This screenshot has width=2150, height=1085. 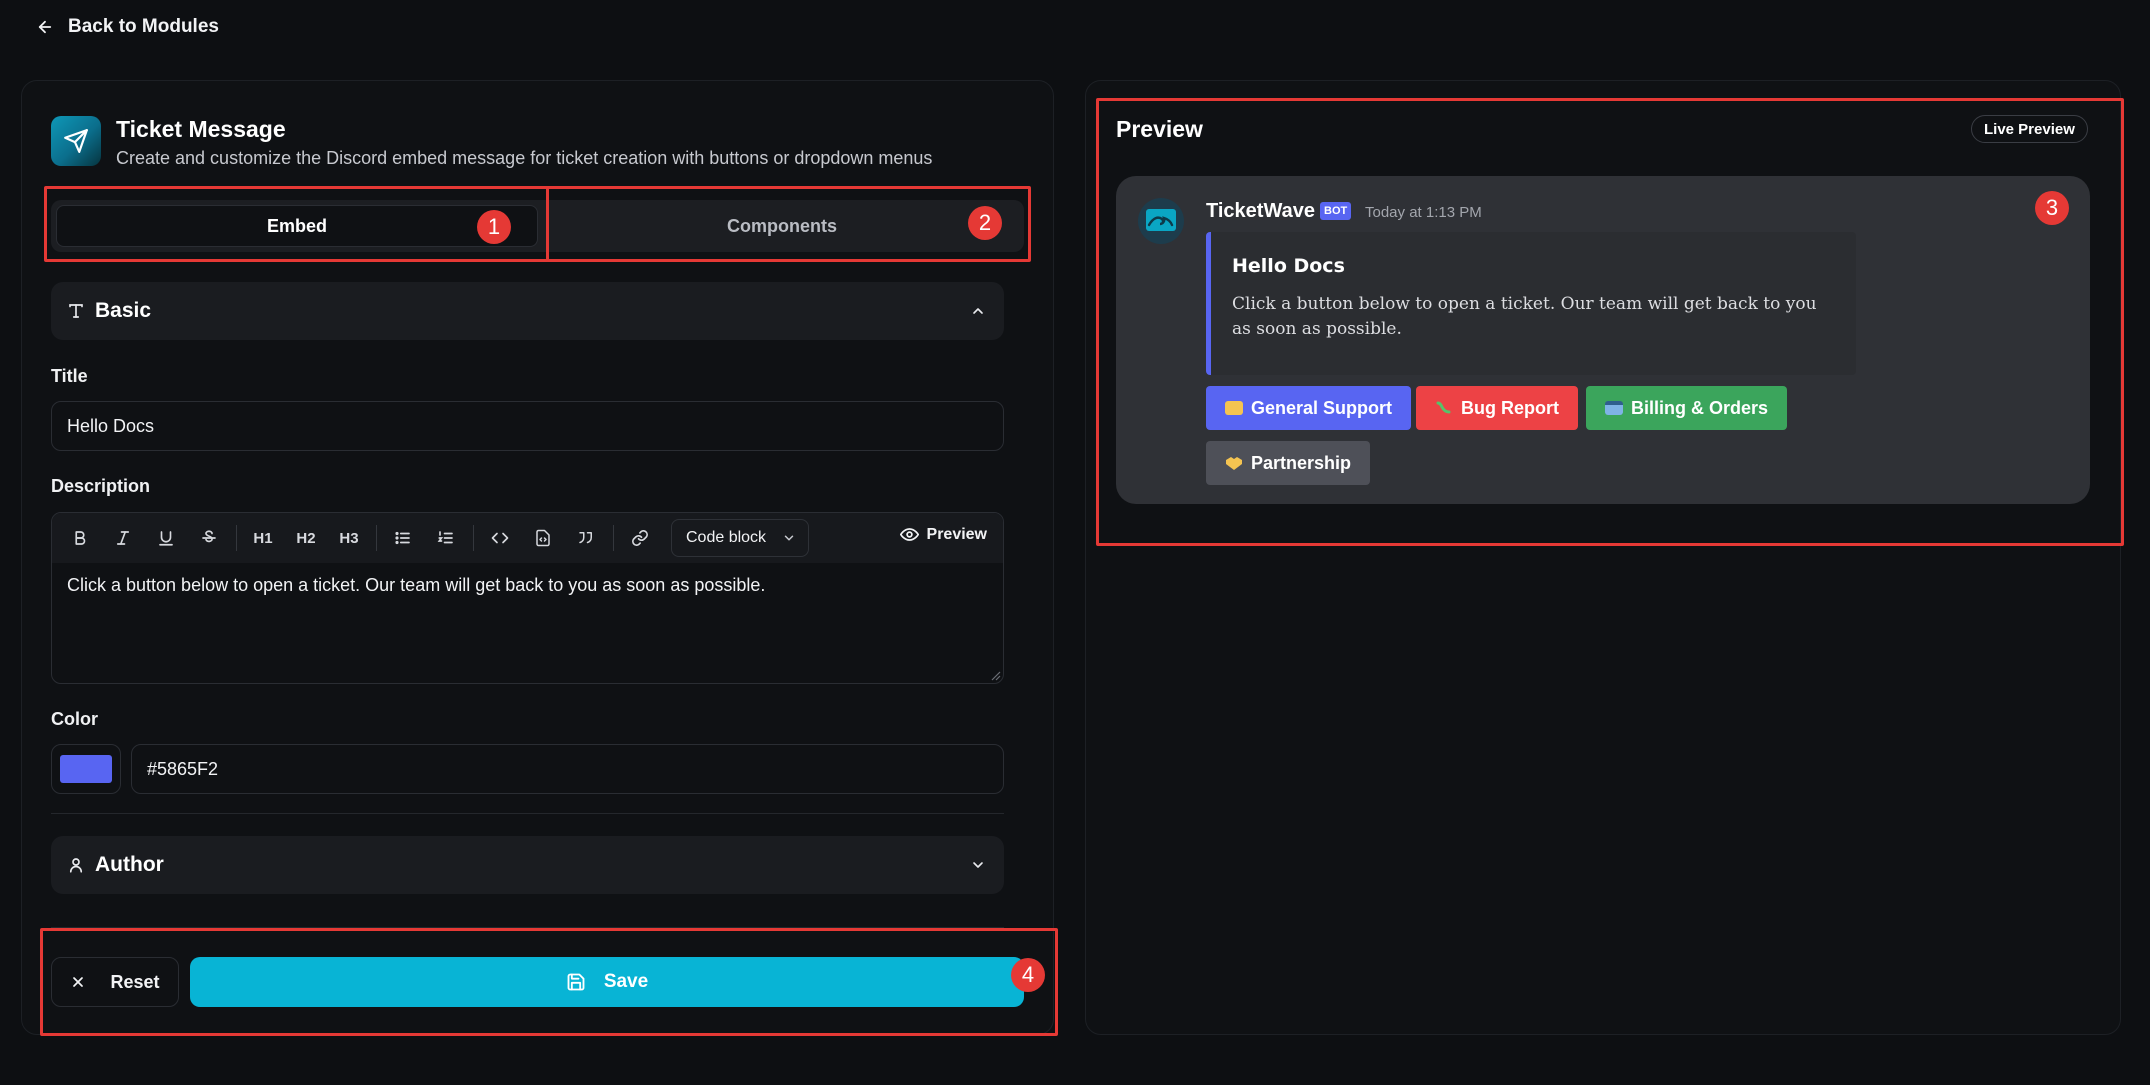 What do you see at coordinates (209, 538) in the screenshot?
I see `strikethrough-icon` at bounding box center [209, 538].